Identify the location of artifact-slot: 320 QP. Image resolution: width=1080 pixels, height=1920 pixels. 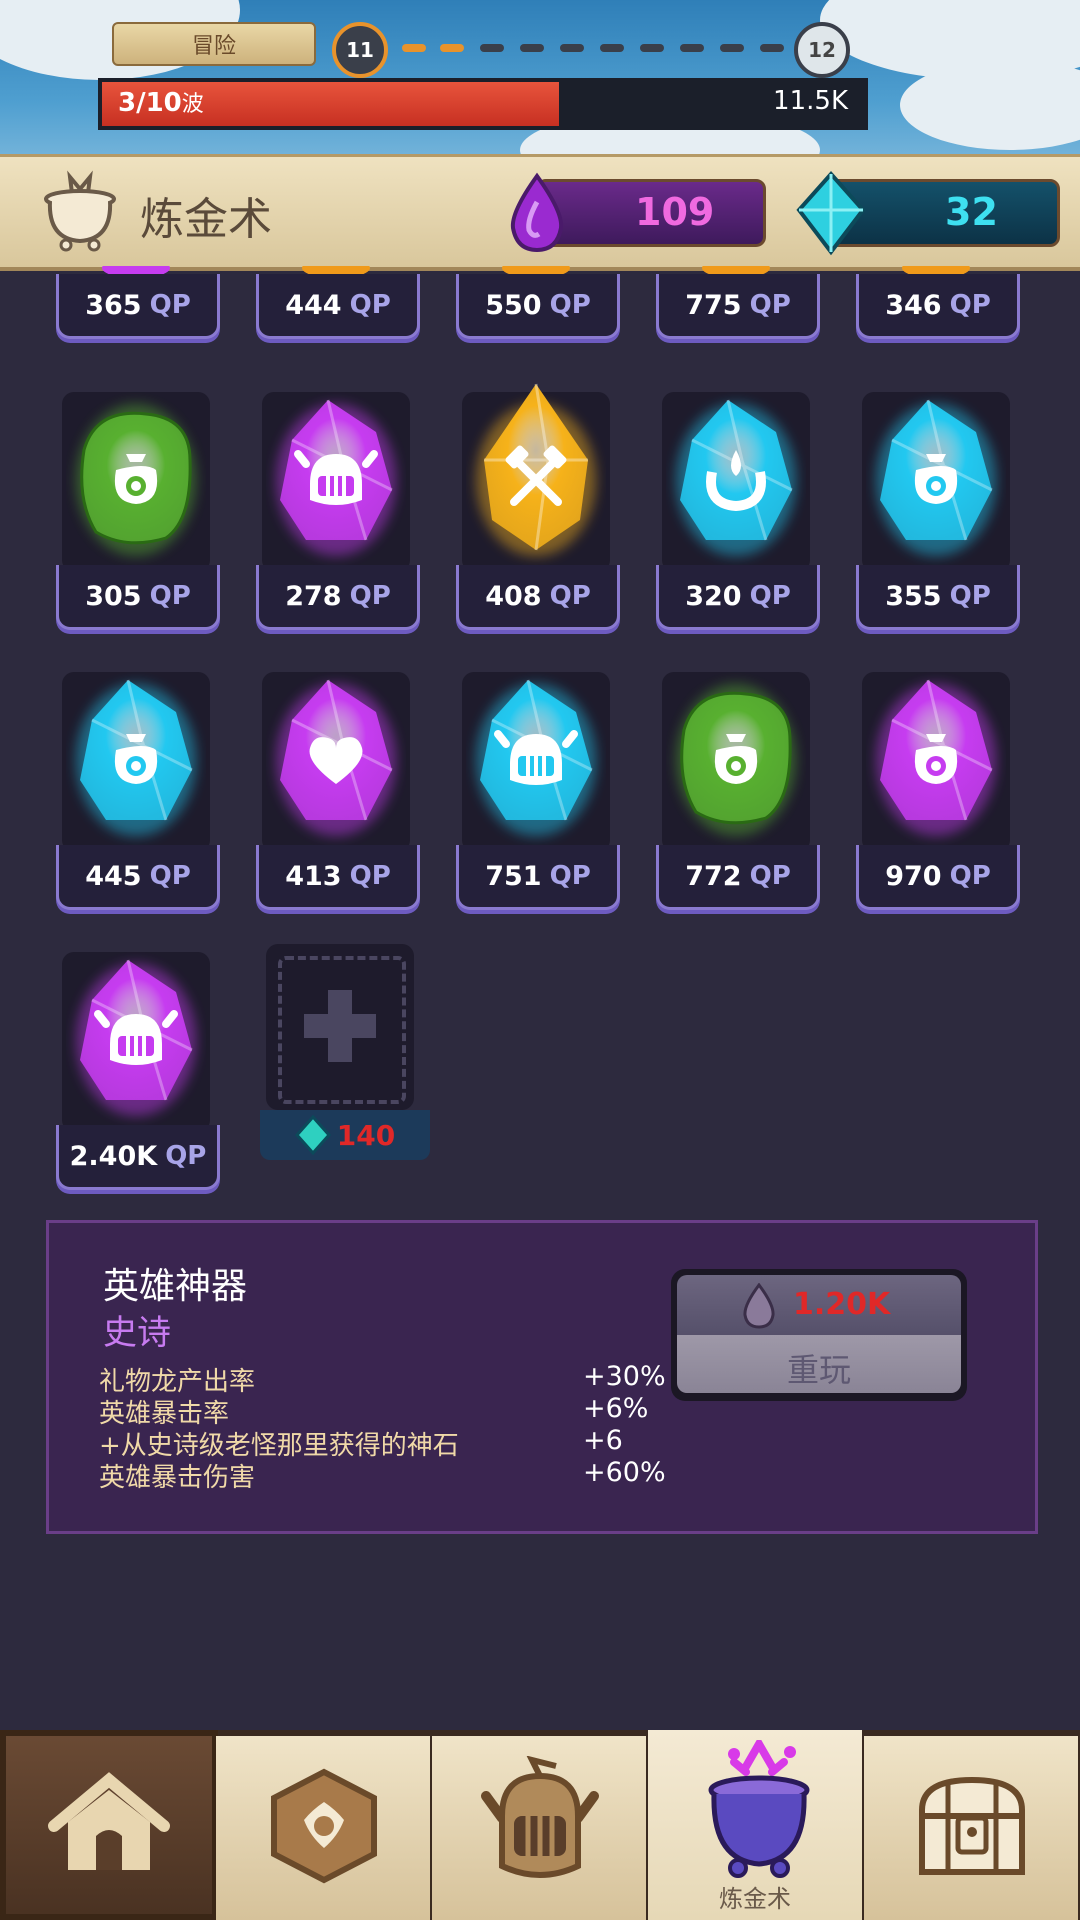
(738, 505).